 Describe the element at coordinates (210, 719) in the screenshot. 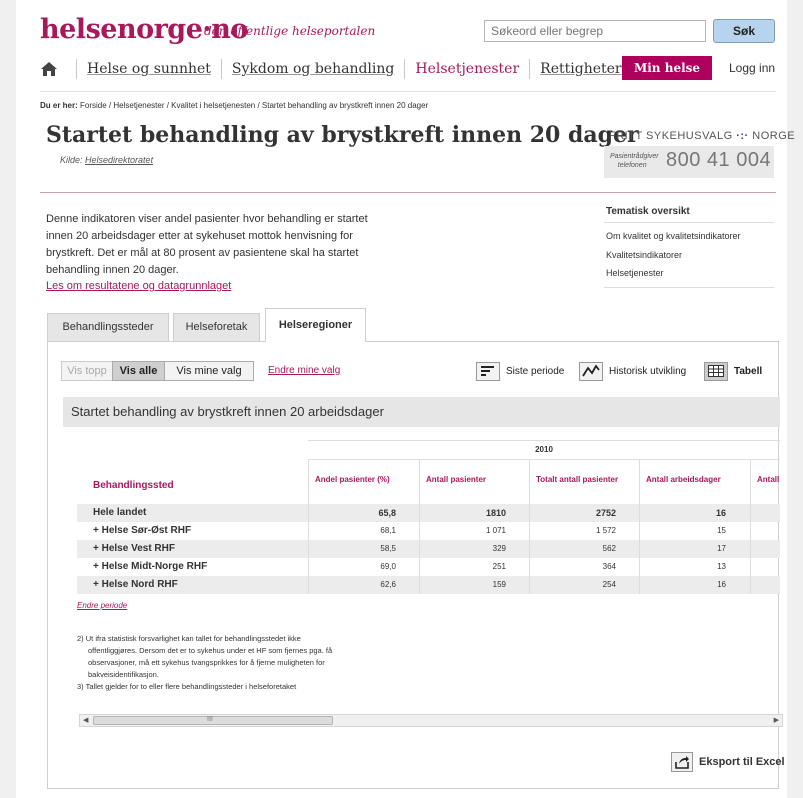

I see `scrollbar-grip: III` at that location.